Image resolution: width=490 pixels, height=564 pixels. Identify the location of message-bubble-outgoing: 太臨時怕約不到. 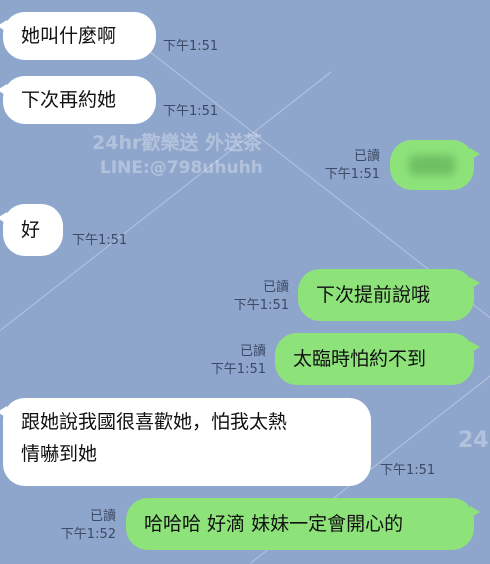
(377, 359).